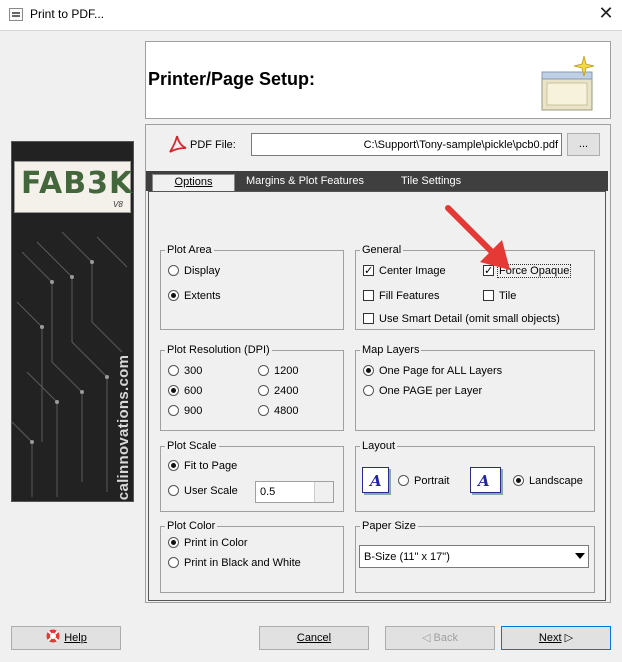 This screenshot has width=622, height=662. Describe the element at coordinates (211, 491) in the screenshot. I see `user-scale-label: User Scale` at that location.